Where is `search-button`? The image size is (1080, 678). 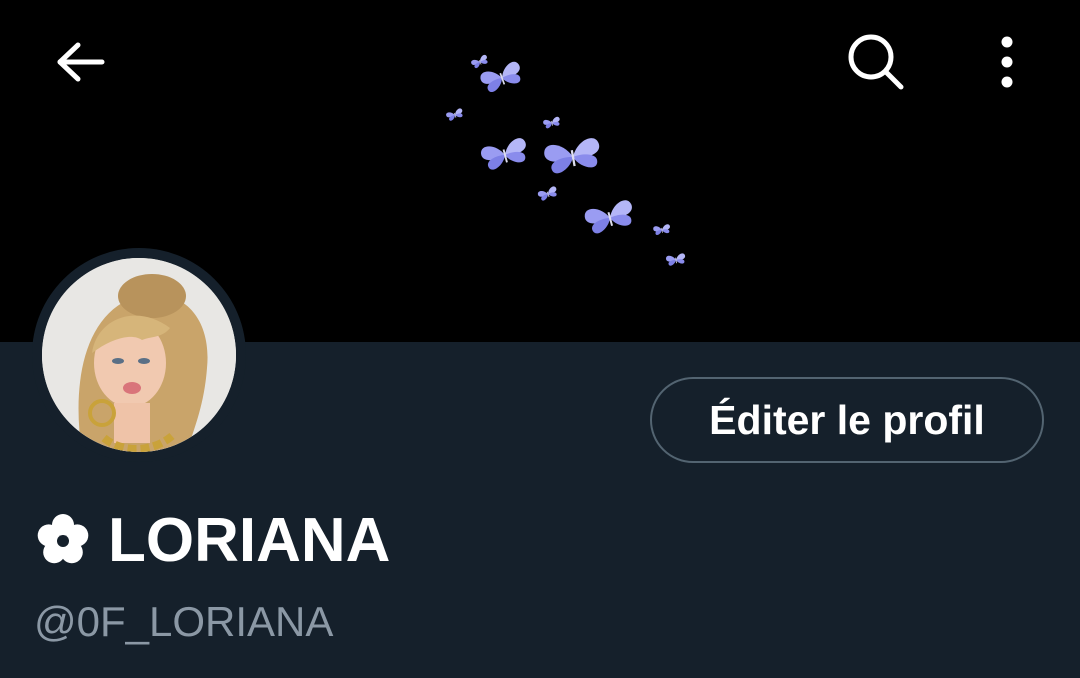 search-button is located at coordinates (876, 62).